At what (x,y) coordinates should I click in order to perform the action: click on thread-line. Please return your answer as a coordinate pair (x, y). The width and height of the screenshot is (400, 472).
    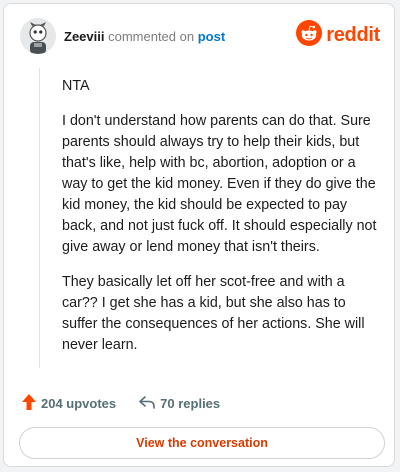
    Looking at the image, I should click on (39, 218).